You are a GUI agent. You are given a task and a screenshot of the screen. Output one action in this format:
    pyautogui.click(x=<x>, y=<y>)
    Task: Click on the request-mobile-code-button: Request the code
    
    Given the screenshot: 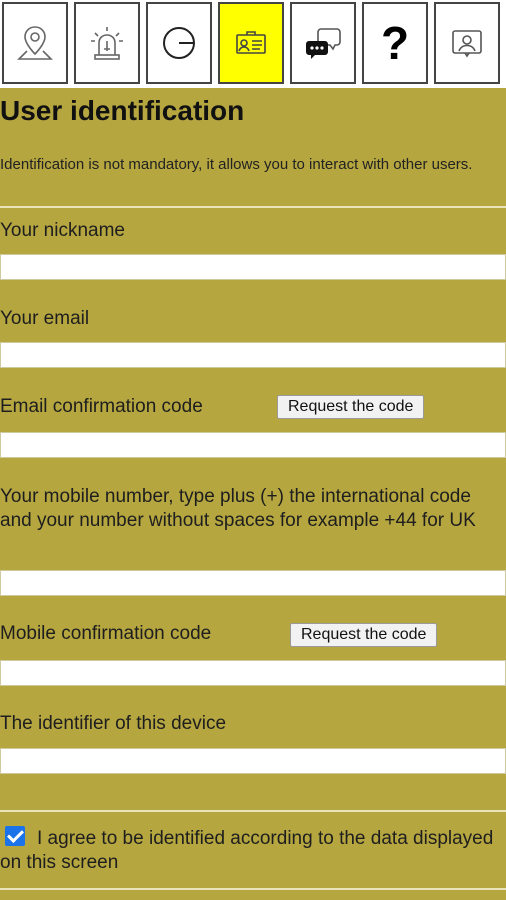 What is the action you would take?
    pyautogui.click(x=364, y=635)
    